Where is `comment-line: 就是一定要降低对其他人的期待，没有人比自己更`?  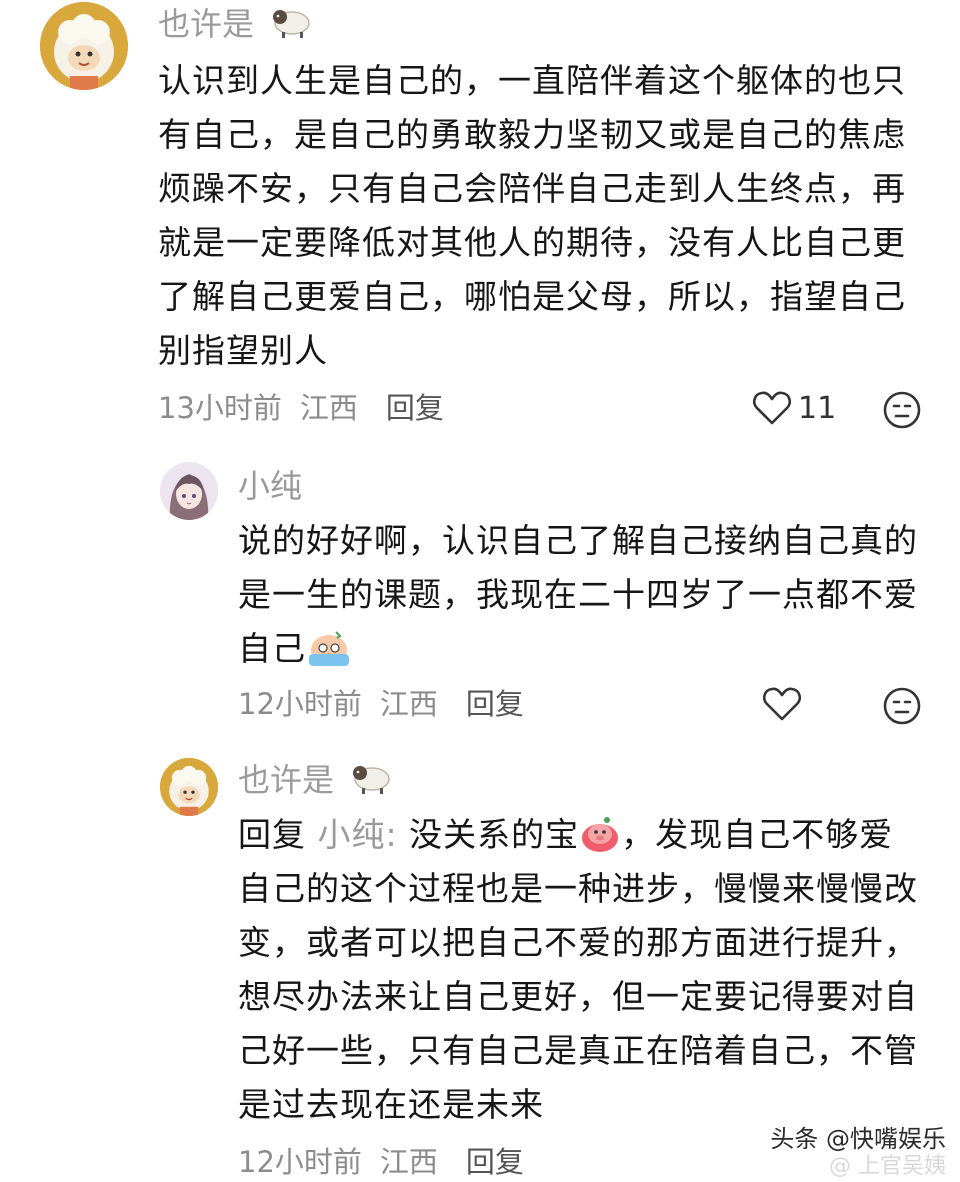
comment-line: 就是一定要降低对其他人的期待，没有人比自己更 is located at coordinates (532, 242).